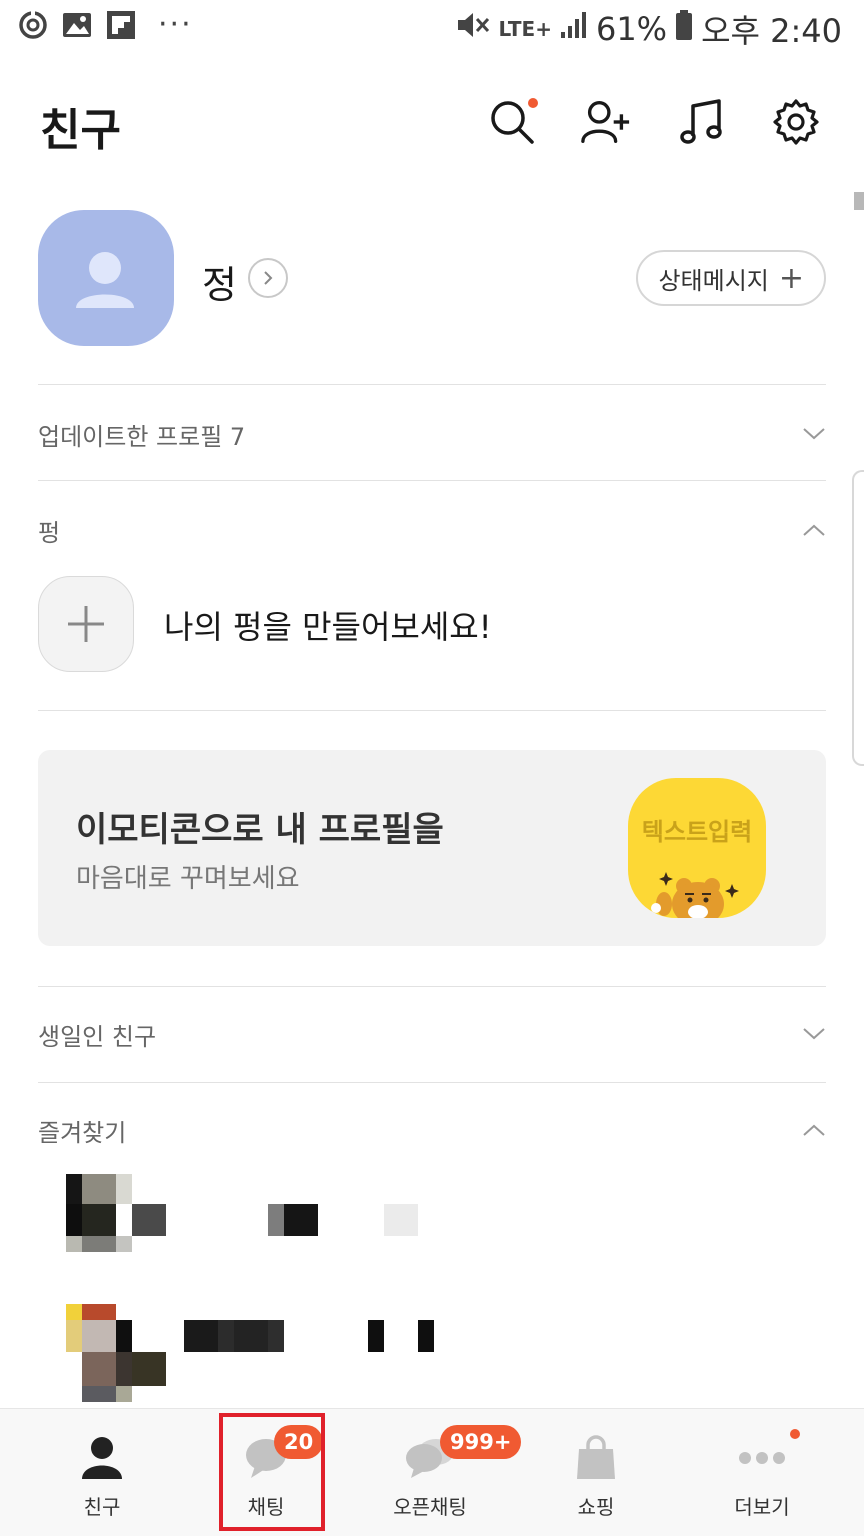 The image size is (864, 1536). I want to click on highlight-box, so click(272, 1472).